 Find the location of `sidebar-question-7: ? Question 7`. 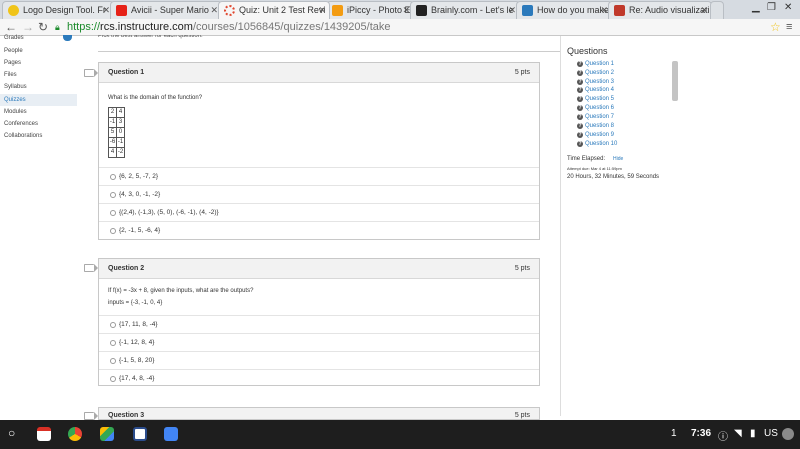

sidebar-question-7: ? Question 7 is located at coordinates (595, 117).